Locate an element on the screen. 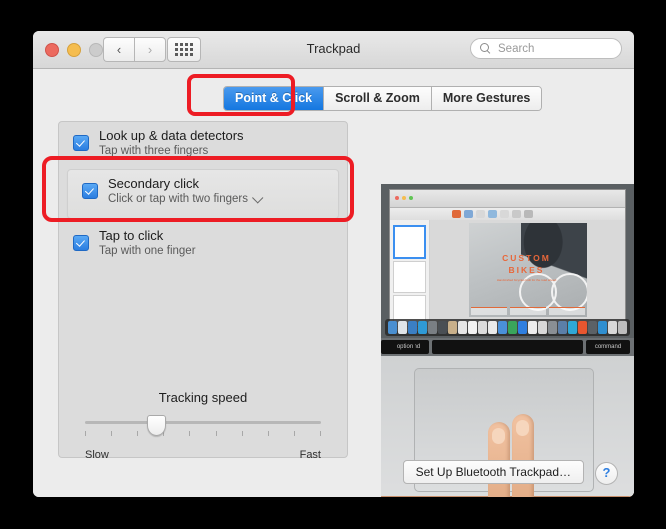 The width and height of the screenshot is (666, 529). option-title: Secondary click is located at coordinates (154, 183).